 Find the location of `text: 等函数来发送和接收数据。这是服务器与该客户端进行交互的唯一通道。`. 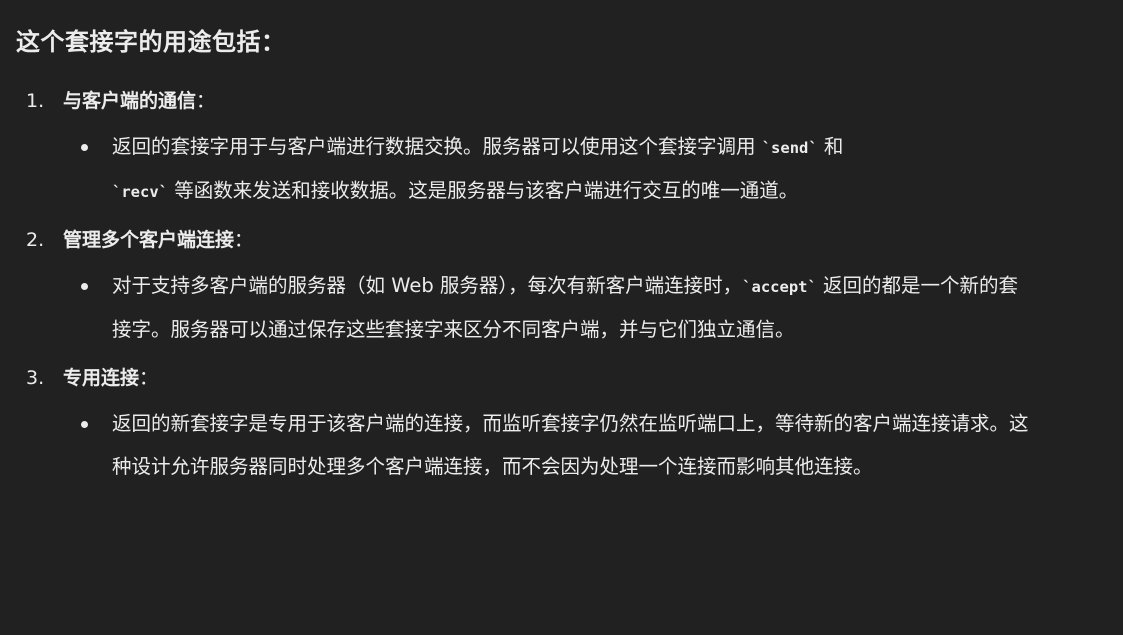

text: 等函数来发送和接收数据。这是服务器与该客户端进行交互的唯一通道。 is located at coordinates (483, 190).